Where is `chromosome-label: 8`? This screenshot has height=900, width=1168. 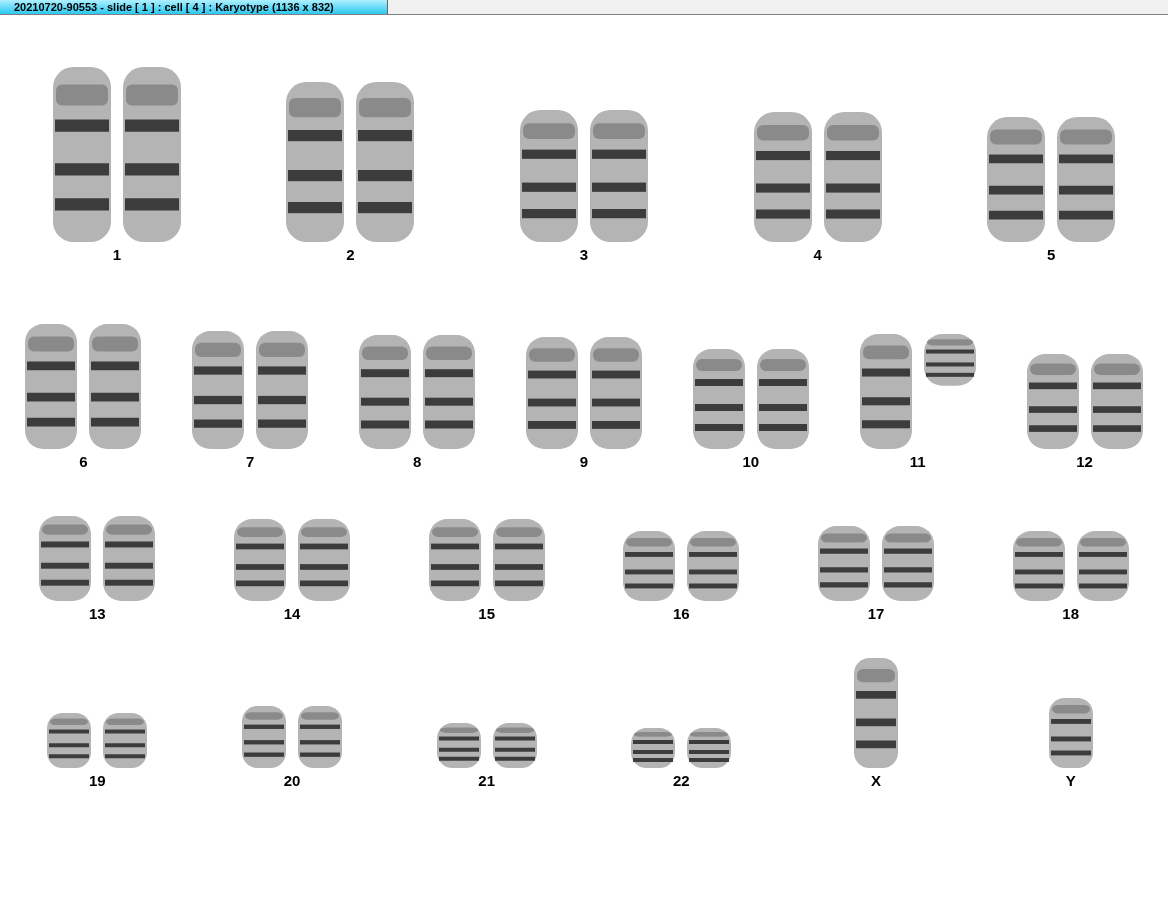
chromosome-label: 8 is located at coordinates (417, 461).